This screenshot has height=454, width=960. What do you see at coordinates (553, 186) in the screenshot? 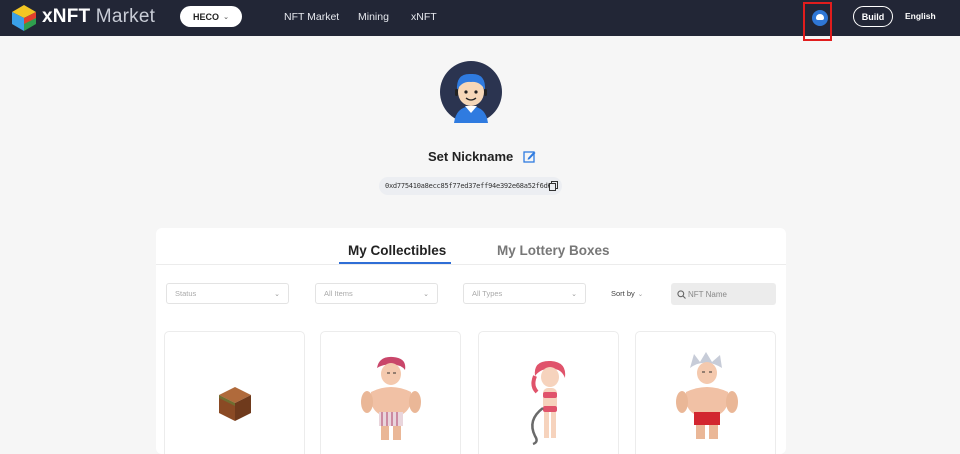
I see `copy-icon` at bounding box center [553, 186].